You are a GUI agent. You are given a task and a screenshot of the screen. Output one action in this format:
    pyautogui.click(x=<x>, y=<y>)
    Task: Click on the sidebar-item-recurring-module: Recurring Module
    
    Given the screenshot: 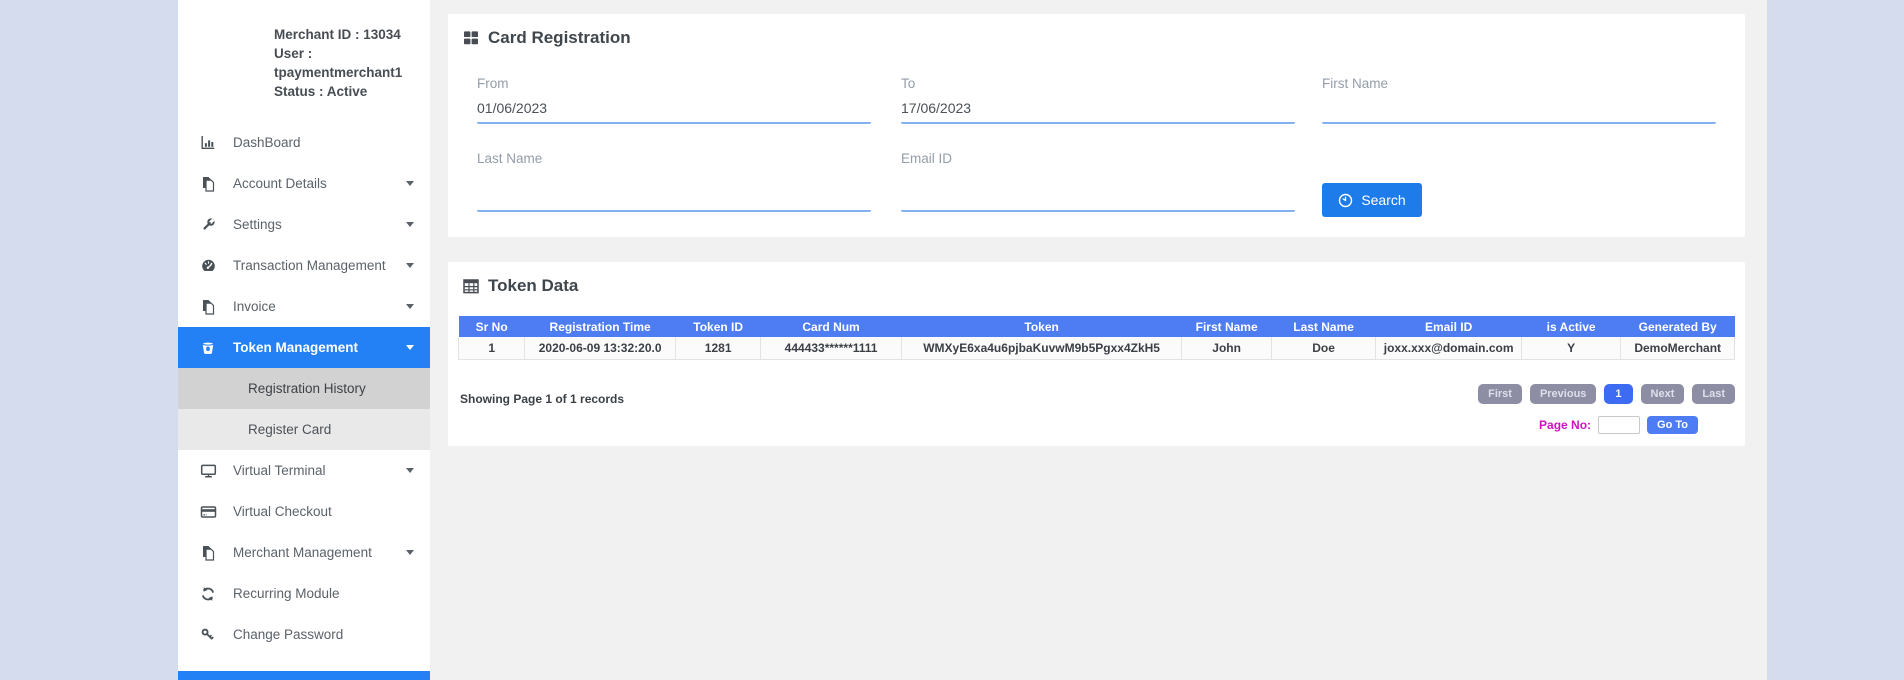 What is the action you would take?
    pyautogui.click(x=304, y=593)
    